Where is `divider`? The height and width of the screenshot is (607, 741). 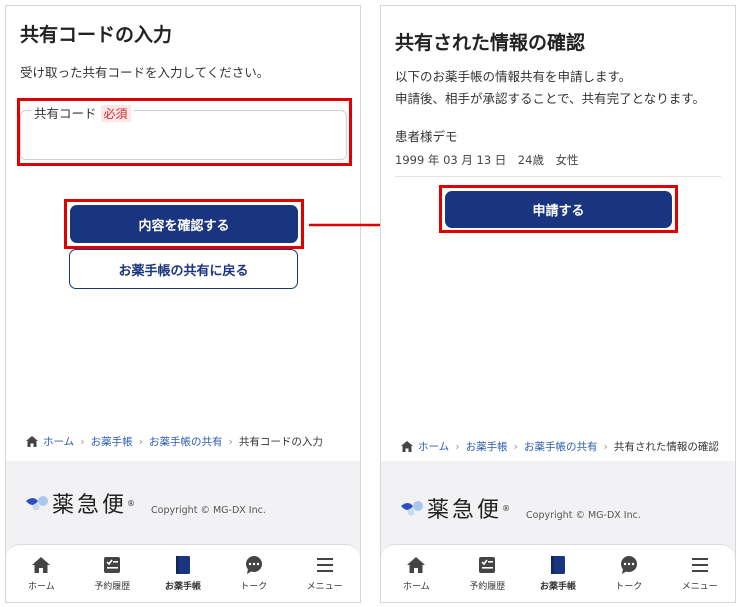
divider is located at coordinates (558, 176).